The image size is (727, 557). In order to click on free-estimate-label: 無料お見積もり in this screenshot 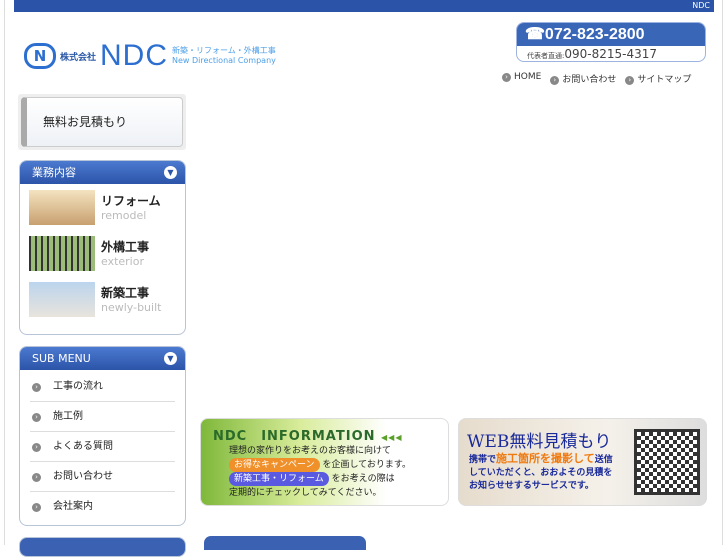, I will do `click(102, 122)`.